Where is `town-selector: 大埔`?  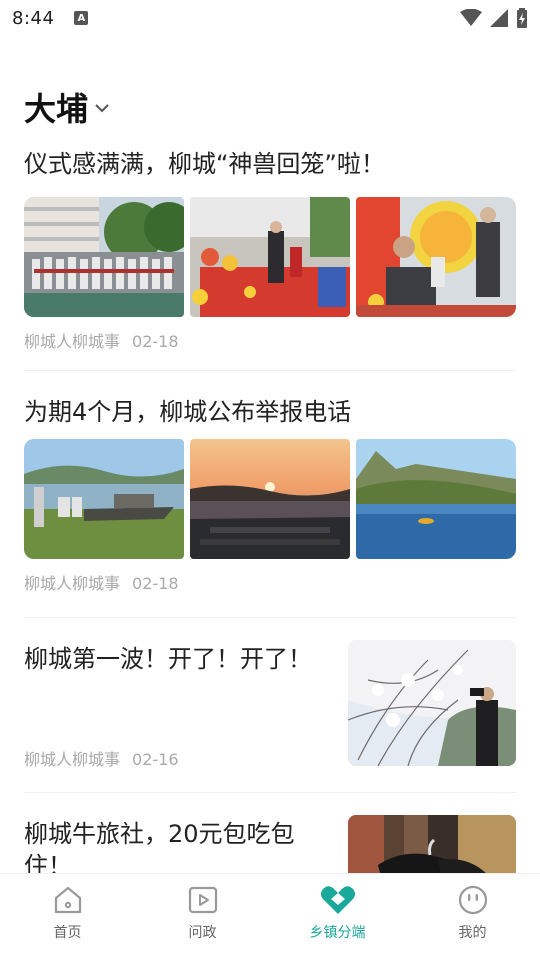
town-selector: 大埔 is located at coordinates (67, 107).